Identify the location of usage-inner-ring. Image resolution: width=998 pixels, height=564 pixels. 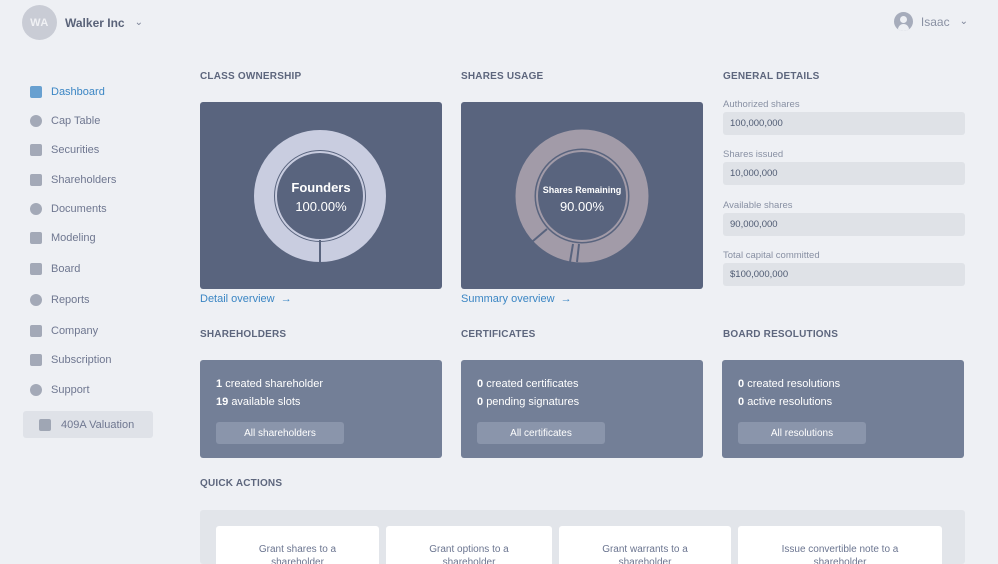
(582, 196).